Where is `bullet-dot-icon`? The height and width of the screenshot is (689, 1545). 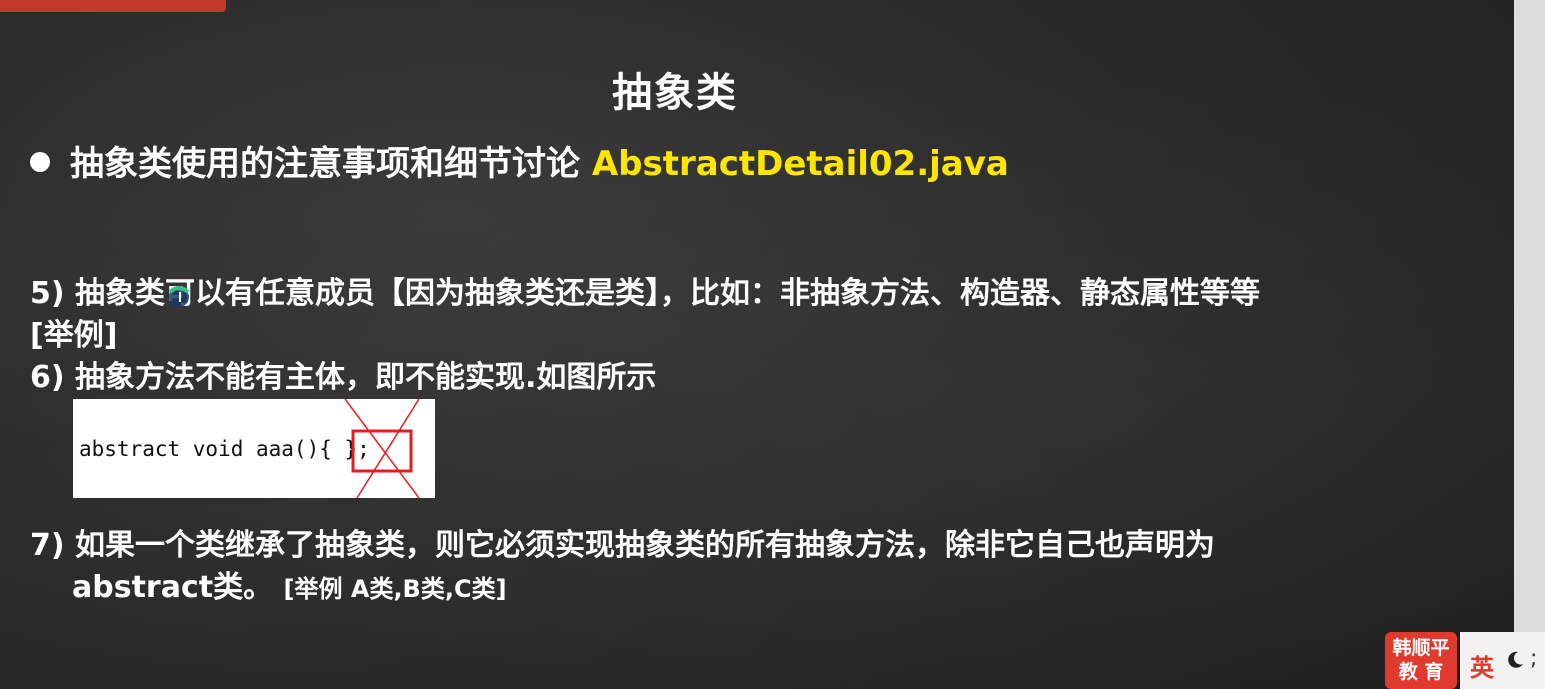 bullet-dot-icon is located at coordinates (40, 161).